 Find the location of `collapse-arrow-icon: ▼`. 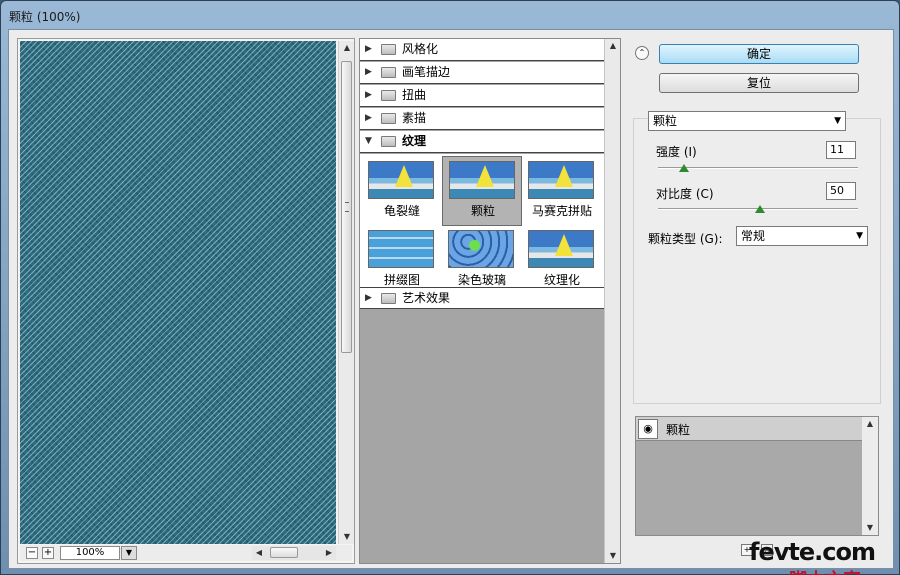

collapse-arrow-icon: ▼ is located at coordinates (368, 141).